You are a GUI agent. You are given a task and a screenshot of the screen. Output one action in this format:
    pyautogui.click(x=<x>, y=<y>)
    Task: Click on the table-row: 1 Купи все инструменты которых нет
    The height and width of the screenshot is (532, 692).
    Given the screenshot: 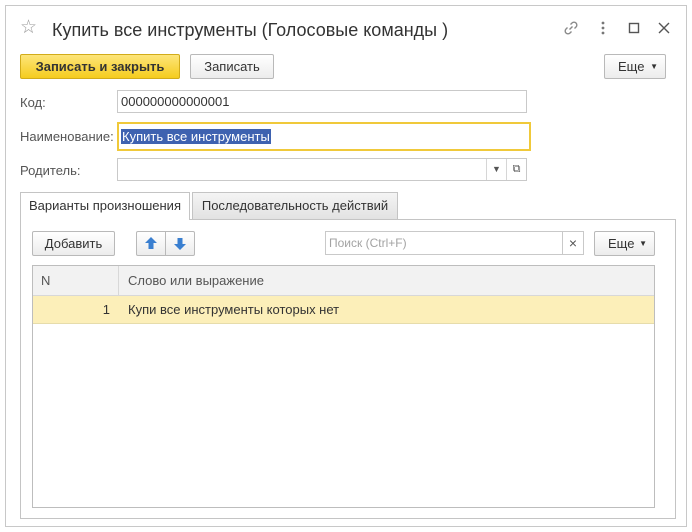 What is the action you would take?
    pyautogui.click(x=343, y=310)
    